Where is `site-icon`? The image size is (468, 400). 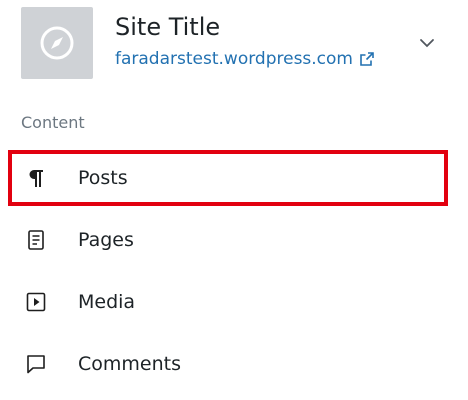
site-icon is located at coordinates (57, 43).